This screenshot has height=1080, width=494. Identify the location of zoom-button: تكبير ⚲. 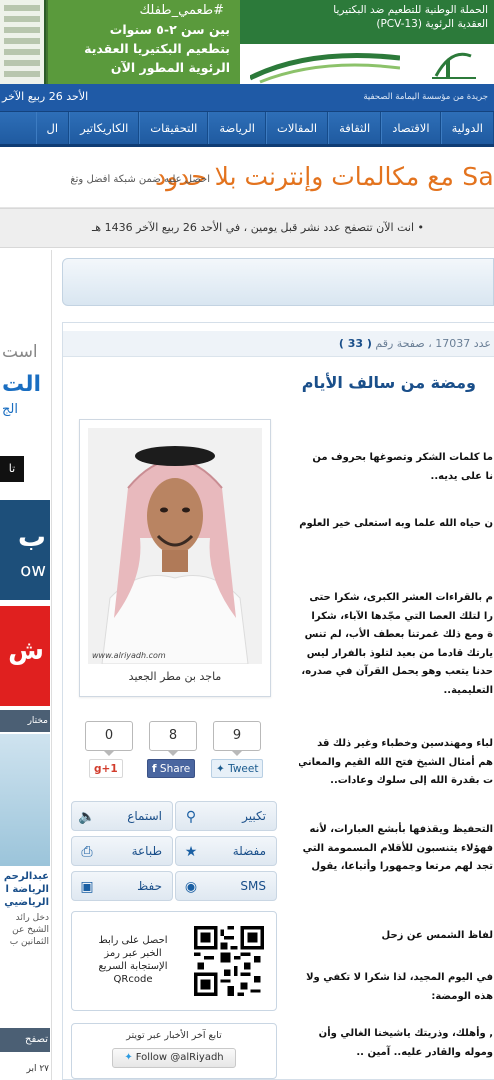
(226, 816).